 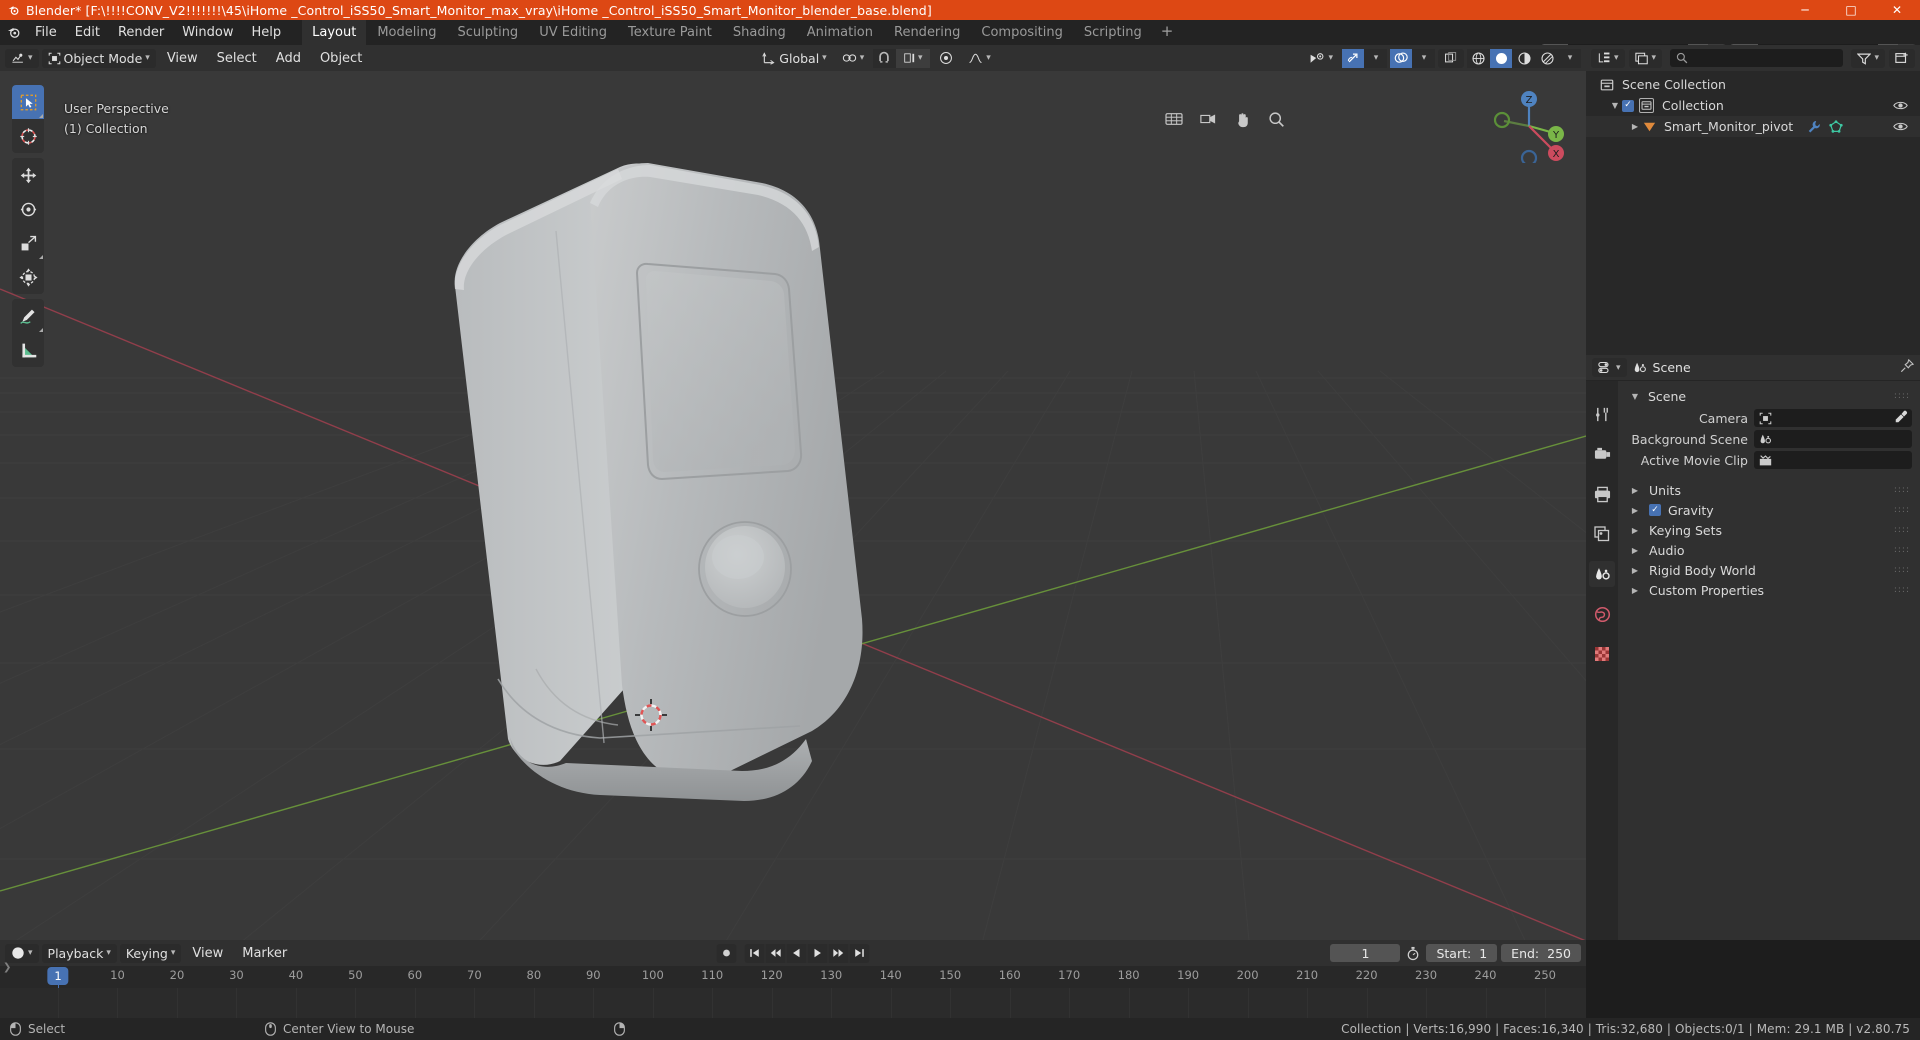 I want to click on output-properties-tab, so click(x=1602, y=494).